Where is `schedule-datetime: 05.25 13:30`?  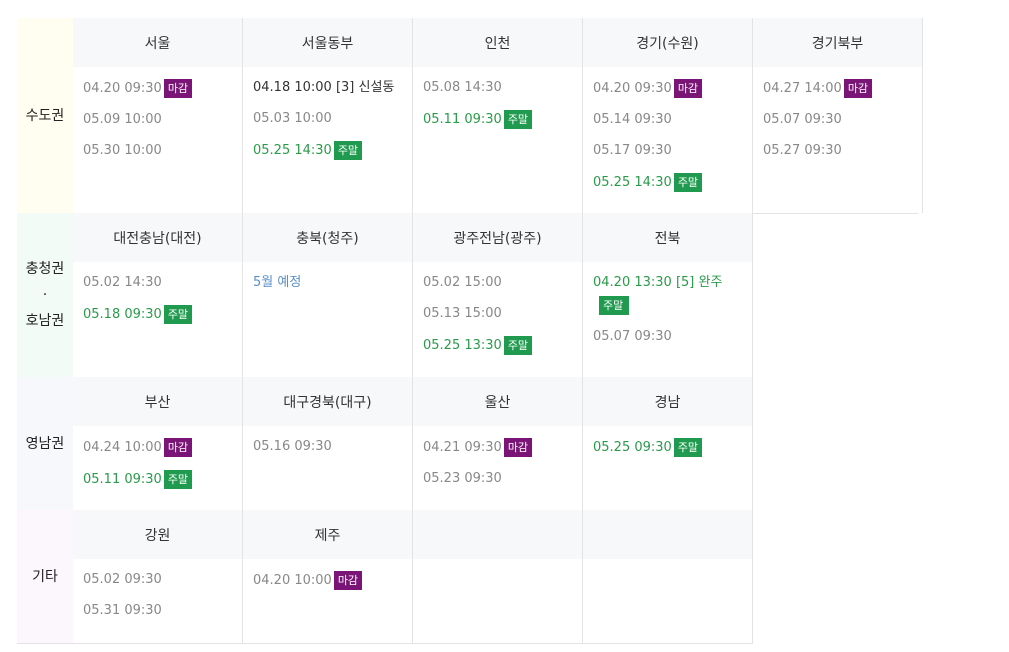 schedule-datetime: 05.25 13:30 is located at coordinates (462, 345).